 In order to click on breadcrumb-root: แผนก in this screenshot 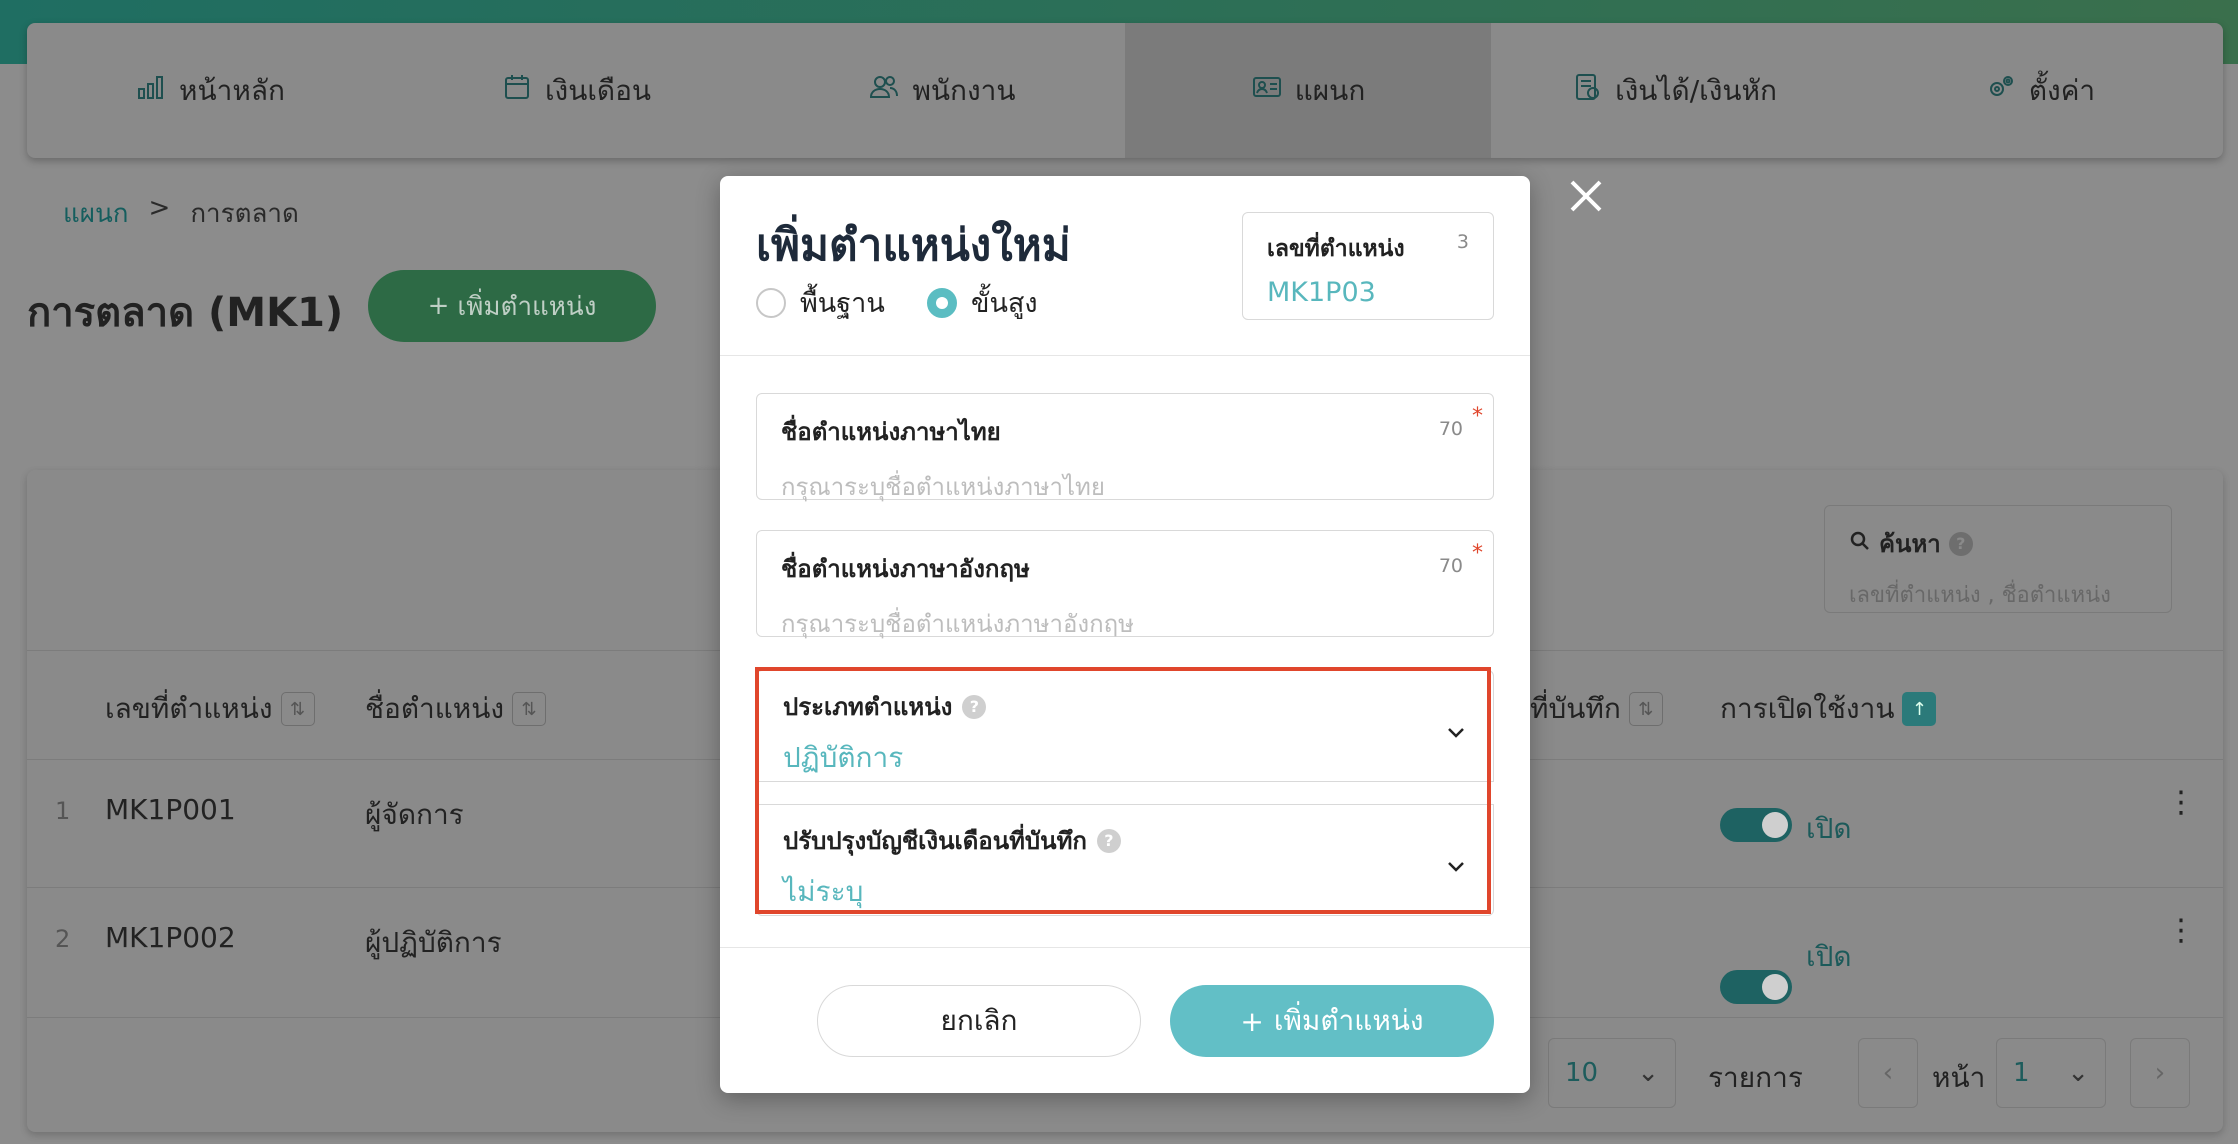, I will do `click(96, 213)`.